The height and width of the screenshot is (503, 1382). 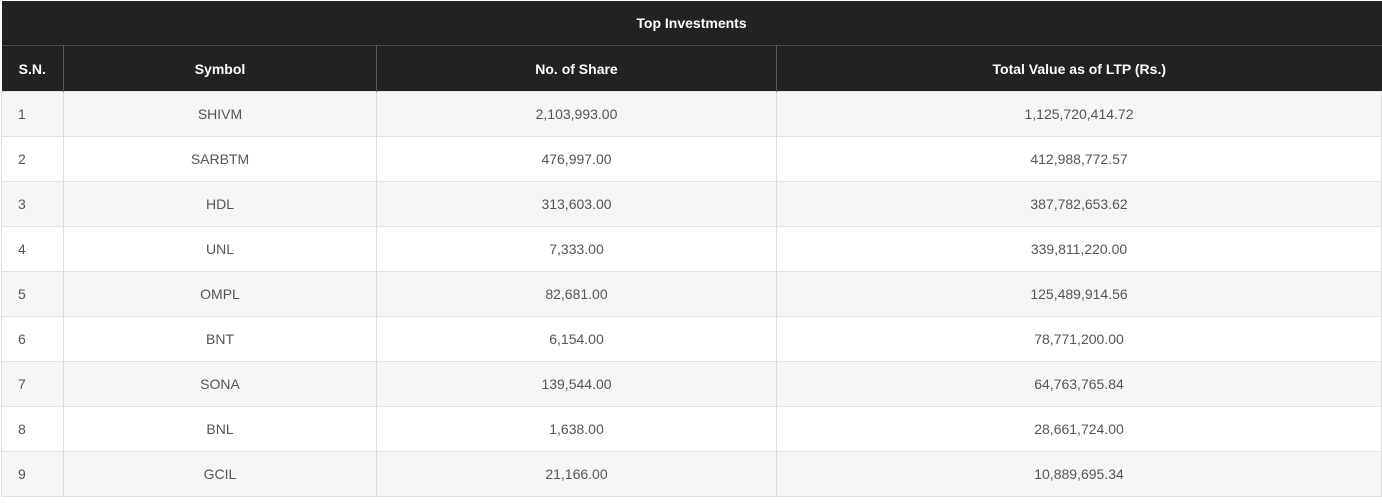 I want to click on header-value: Total Value as of LTP (Rs.), so click(x=1078, y=68).